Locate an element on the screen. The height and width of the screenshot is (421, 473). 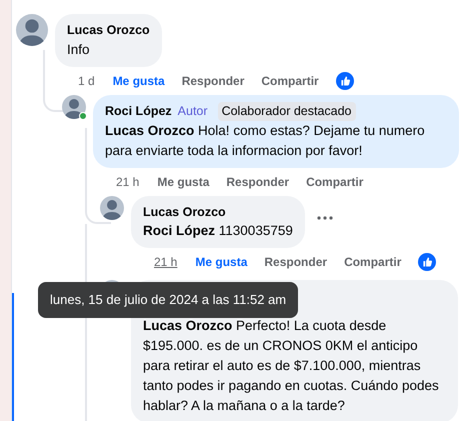
comment-author: Roci López is located at coordinates (138, 111).